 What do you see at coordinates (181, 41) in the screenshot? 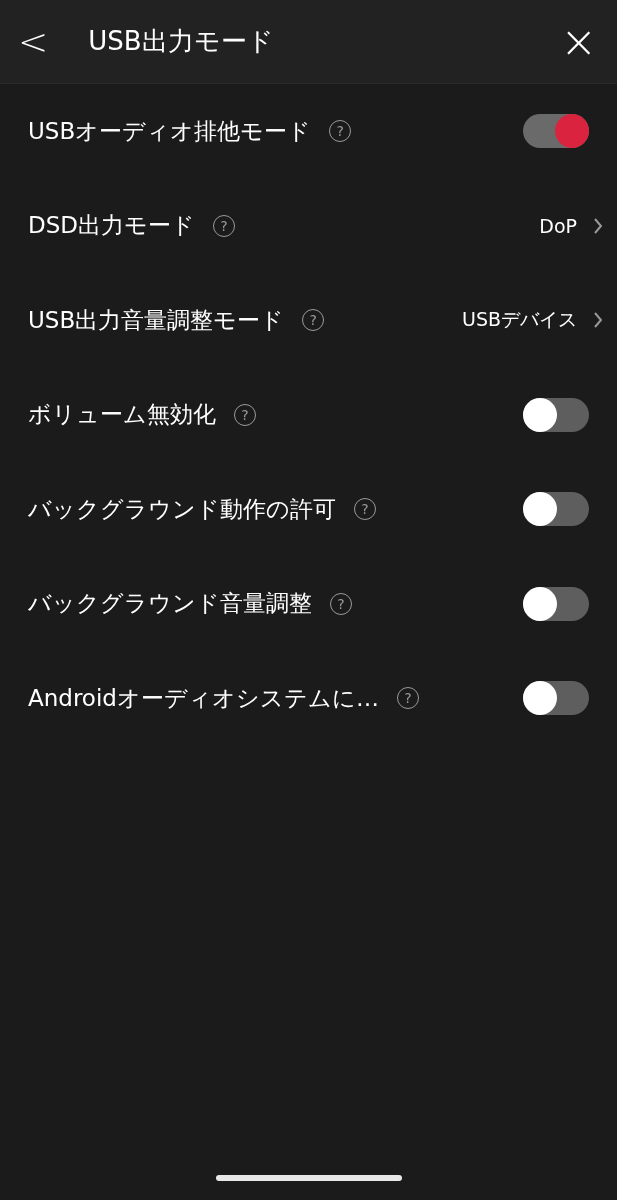
I see `page-title: USB出力モード` at bounding box center [181, 41].